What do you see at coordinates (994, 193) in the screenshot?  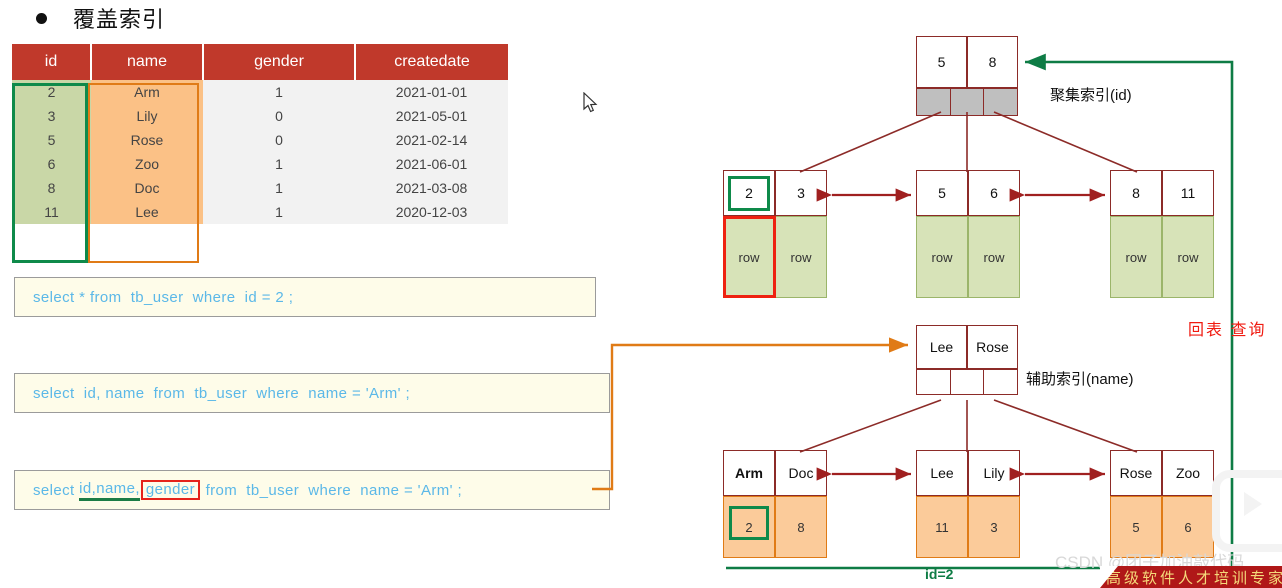 I see `clustered-leaf-key: 6` at bounding box center [994, 193].